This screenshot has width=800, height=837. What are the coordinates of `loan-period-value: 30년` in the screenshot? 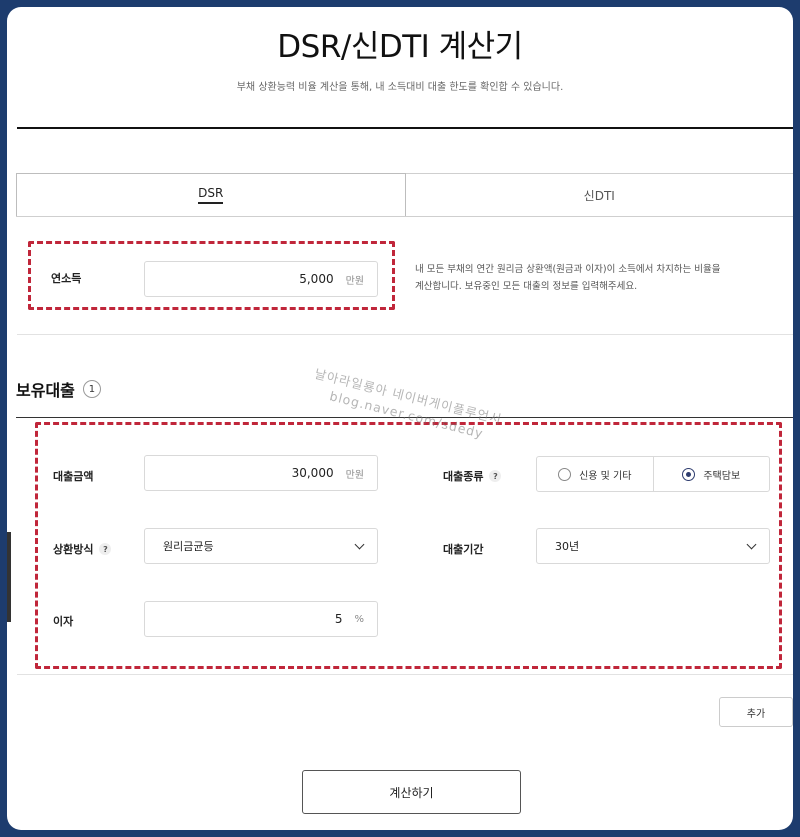 It's located at (567, 546).